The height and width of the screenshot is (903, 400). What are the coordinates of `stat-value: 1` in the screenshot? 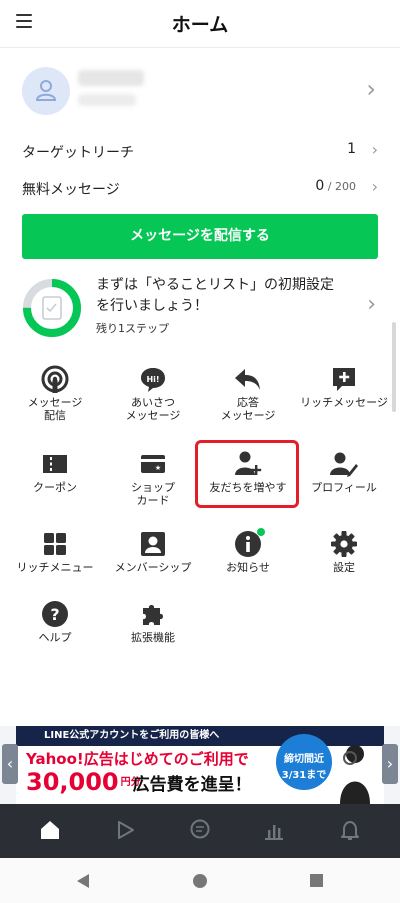 It's located at (351, 149).